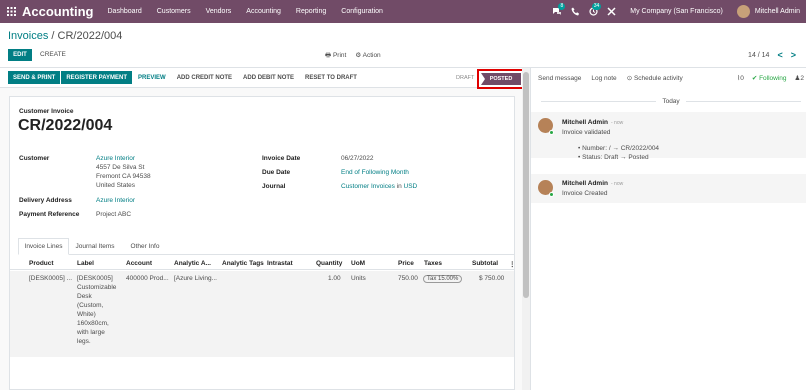  What do you see at coordinates (65, 125) in the screenshot?
I see `invoice-number: CR/2022/004` at bounding box center [65, 125].